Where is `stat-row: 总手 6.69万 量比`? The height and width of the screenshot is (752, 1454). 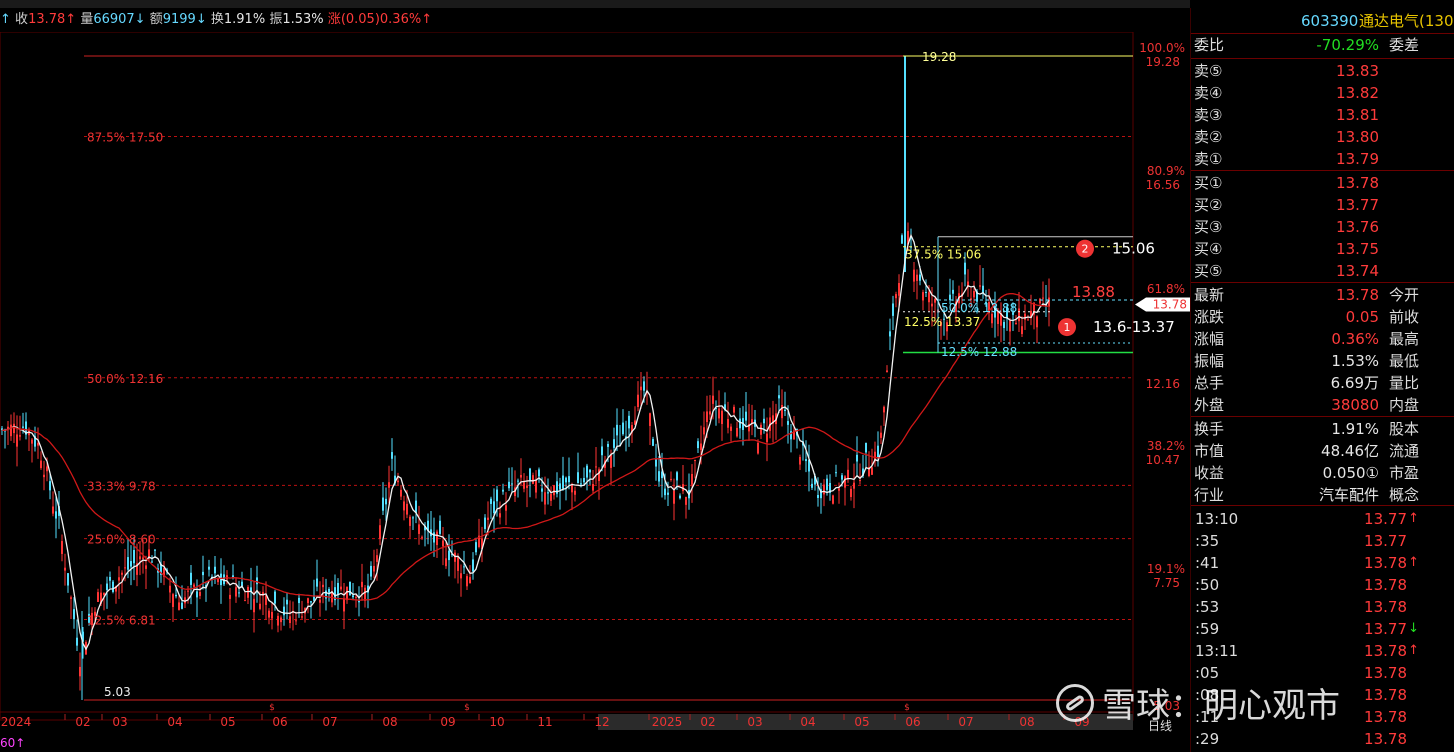
stat-row: 总手 6.69万 量比 is located at coordinates (1322, 383).